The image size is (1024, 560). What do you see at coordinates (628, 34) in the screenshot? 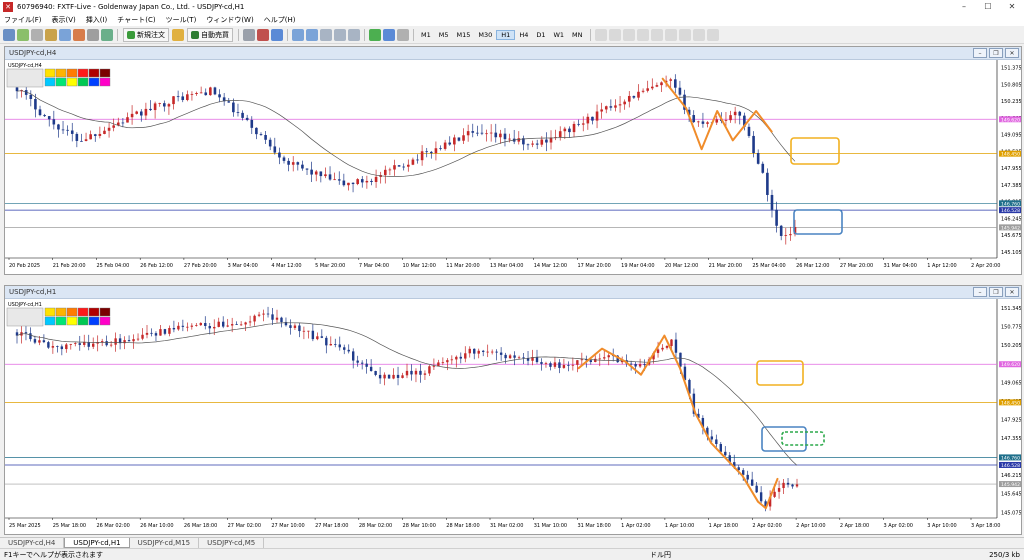
I see `vertical-line-icon` at bounding box center [628, 34].